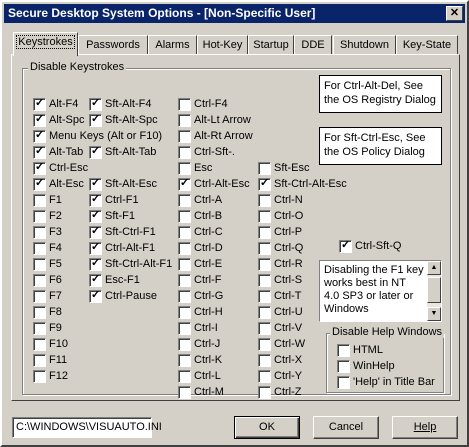 This screenshot has width=469, height=447. Describe the element at coordinates (64, 104) in the screenshot. I see `checkbox-label: Alt-F4` at that location.